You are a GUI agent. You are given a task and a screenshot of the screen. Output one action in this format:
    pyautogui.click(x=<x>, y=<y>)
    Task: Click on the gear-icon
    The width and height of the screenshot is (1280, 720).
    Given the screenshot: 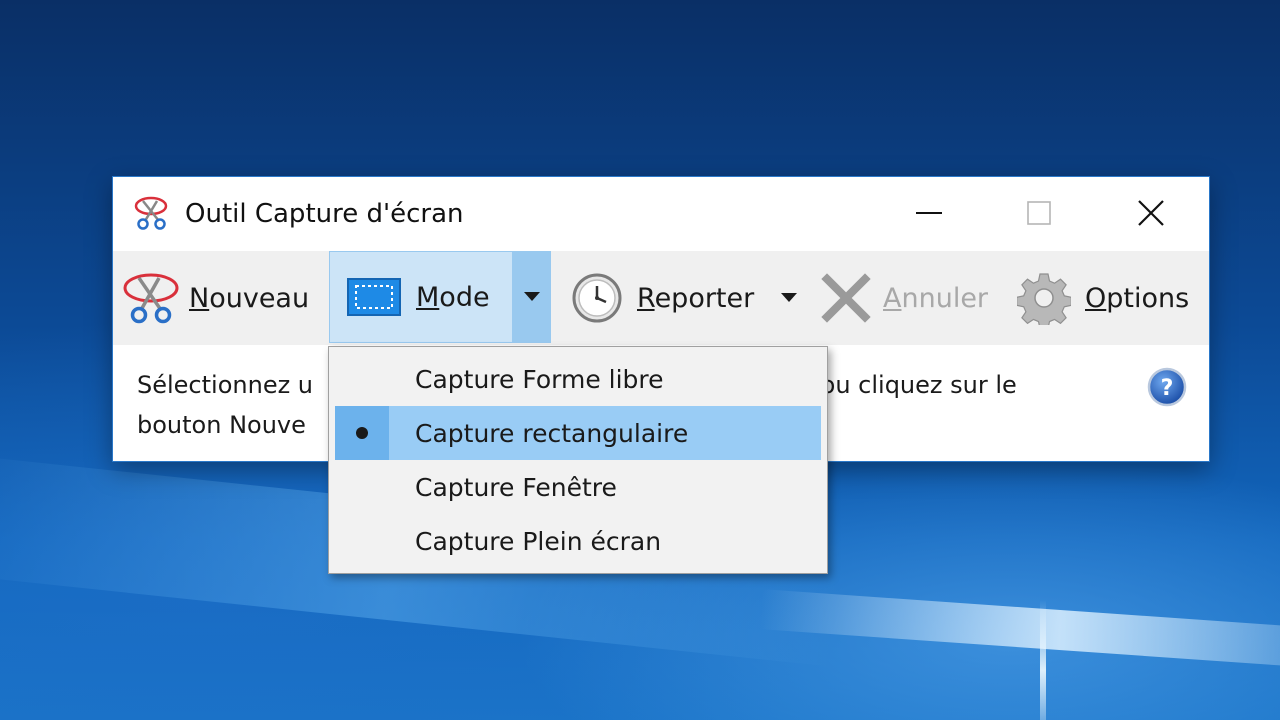 What is the action you would take?
    pyautogui.click(x=1044, y=299)
    